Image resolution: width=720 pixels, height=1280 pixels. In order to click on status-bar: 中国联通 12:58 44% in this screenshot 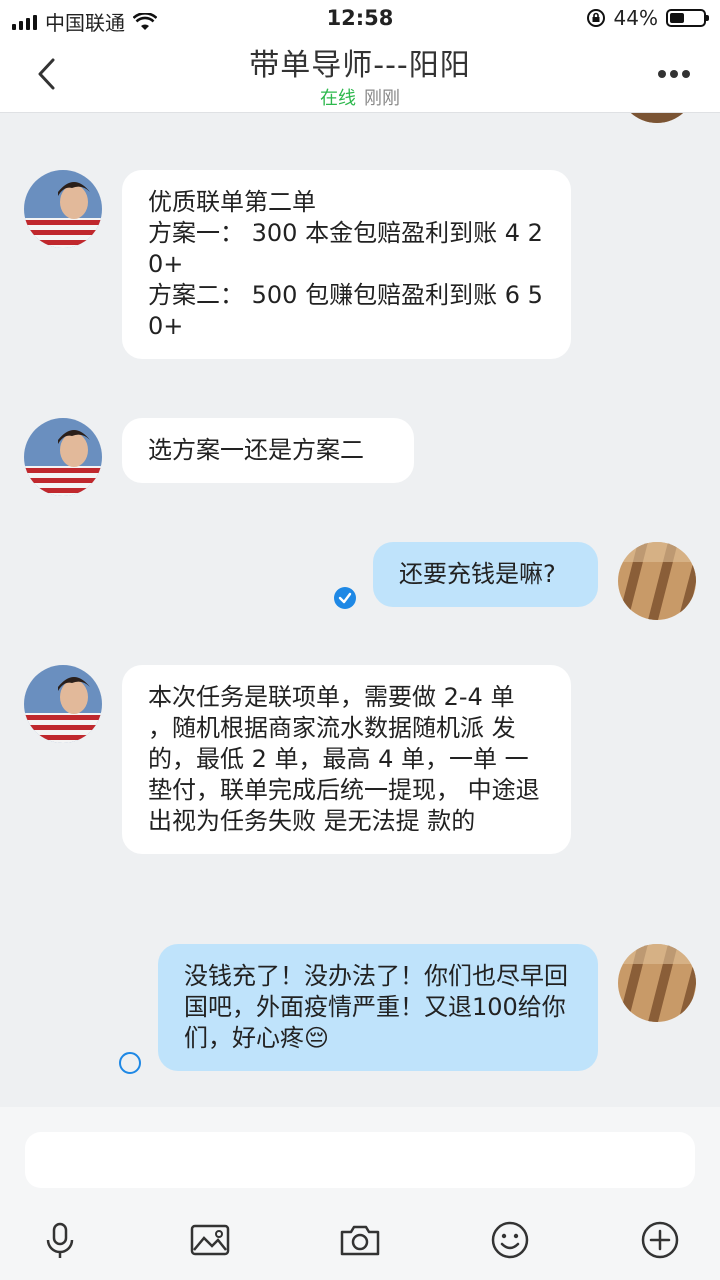, I will do `click(360, 18)`.